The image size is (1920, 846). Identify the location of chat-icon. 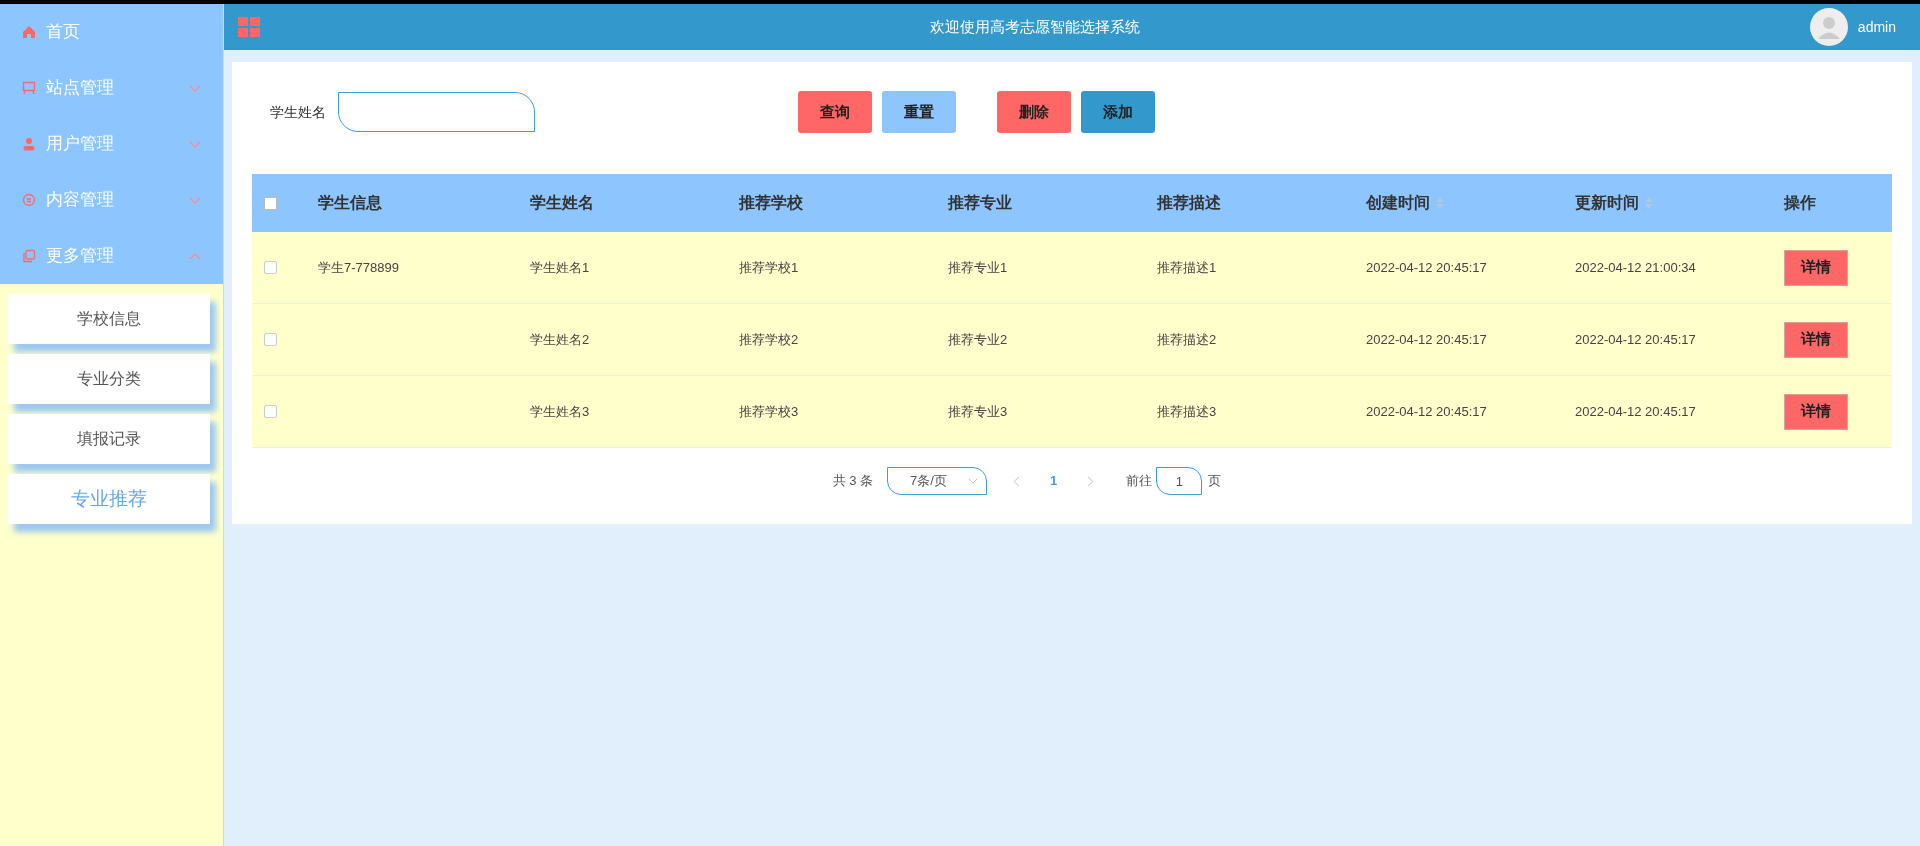
(29, 200).